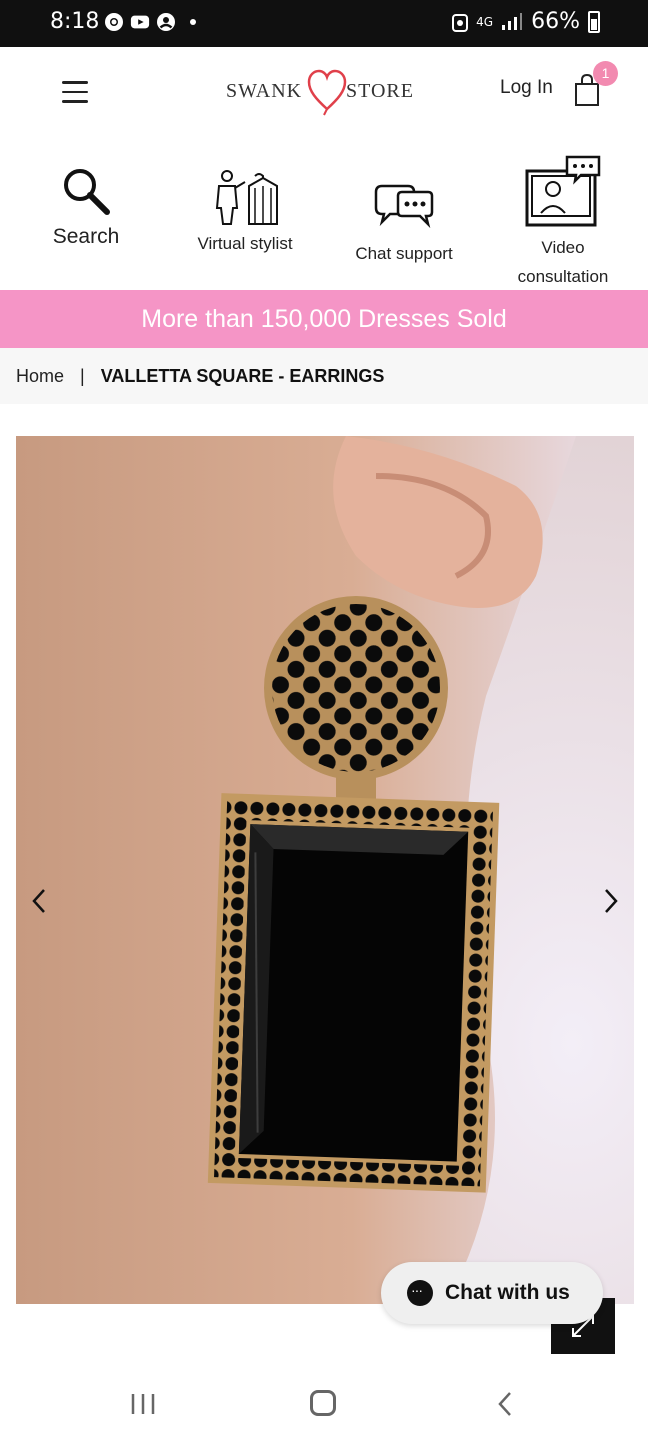 This screenshot has width=648, height=1440. What do you see at coordinates (594, 21) in the screenshot?
I see `battery-icon` at bounding box center [594, 21].